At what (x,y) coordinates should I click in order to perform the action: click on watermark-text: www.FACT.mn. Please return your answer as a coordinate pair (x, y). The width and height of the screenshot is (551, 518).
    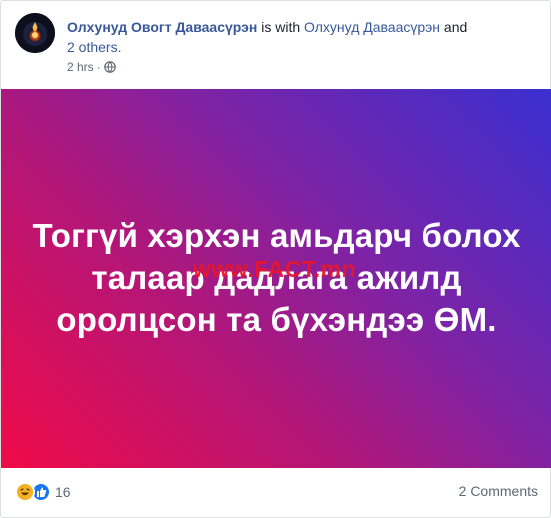
    Looking at the image, I should click on (275, 269).